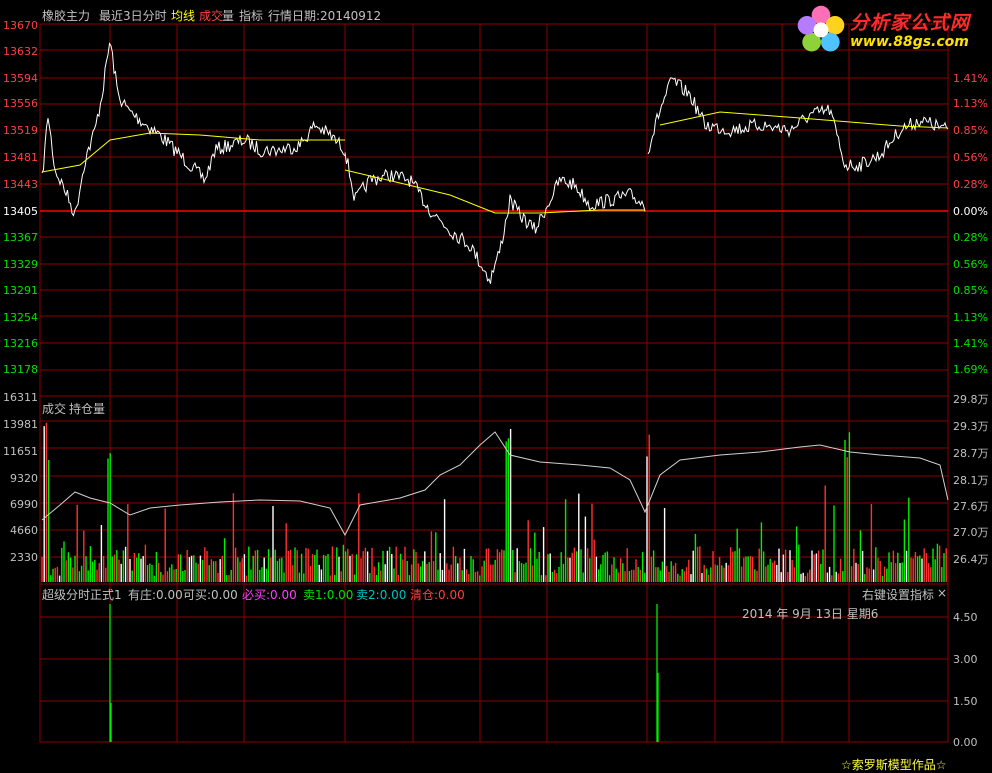  What do you see at coordinates (810, 614) in the screenshot?
I see `date-display: 2014 年 9月 13日 星期6` at bounding box center [810, 614].